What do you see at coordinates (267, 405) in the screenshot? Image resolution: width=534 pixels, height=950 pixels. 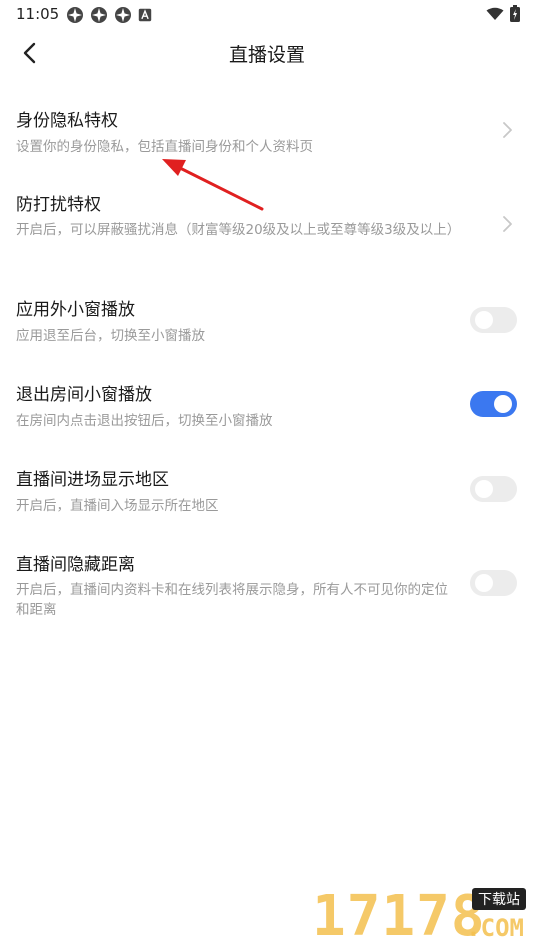 I see `setting-exit-room-mini-window: 退出房间小窗播放 在房间内点击退出按钮后，切换至小窗播放` at bounding box center [267, 405].